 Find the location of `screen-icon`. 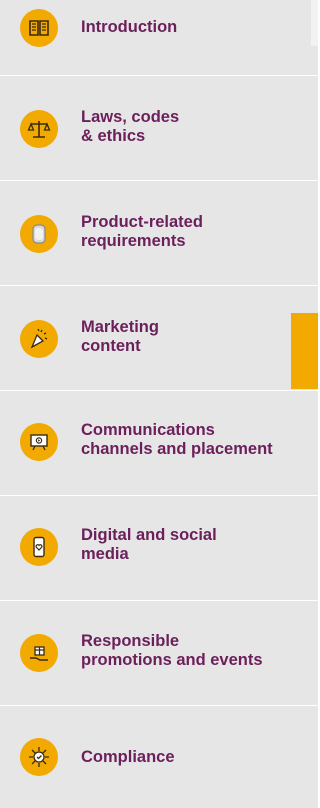

screen-icon is located at coordinates (39, 442).